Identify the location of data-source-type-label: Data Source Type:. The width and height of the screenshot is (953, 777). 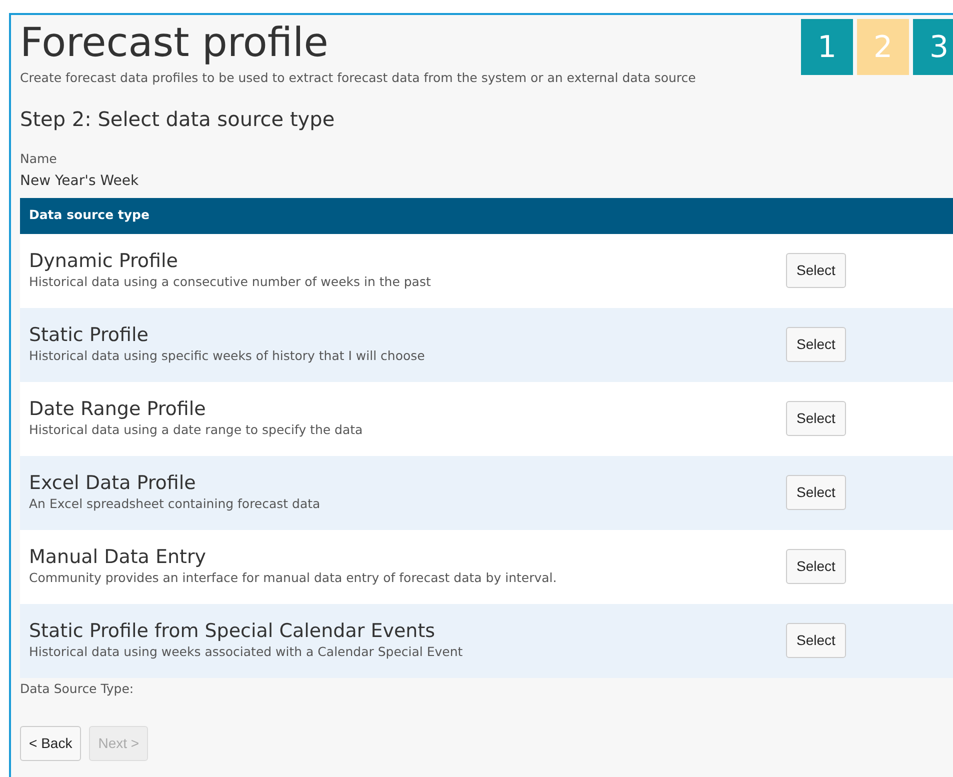
(77, 689).